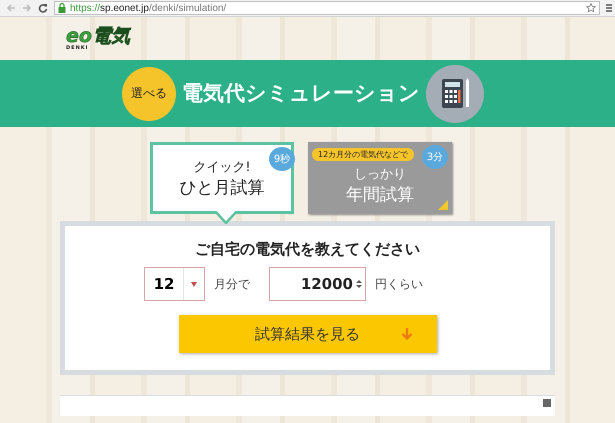 This screenshot has height=423, width=615. Describe the element at coordinates (174, 284) in the screenshot. I see `month-select: 12` at that location.